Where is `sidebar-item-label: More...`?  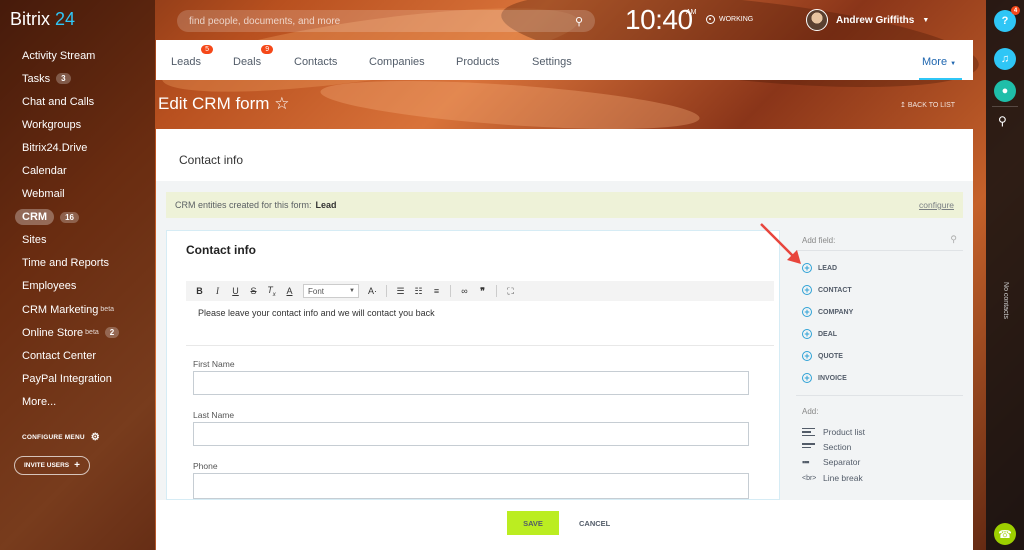
sidebar-item-label: More... is located at coordinates (39, 401).